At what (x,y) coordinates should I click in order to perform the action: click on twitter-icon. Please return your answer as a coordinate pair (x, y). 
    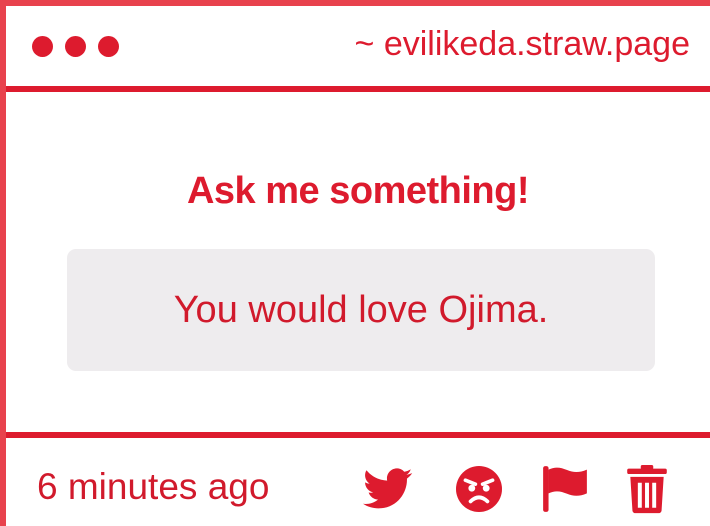
    Looking at the image, I should click on (388, 488).